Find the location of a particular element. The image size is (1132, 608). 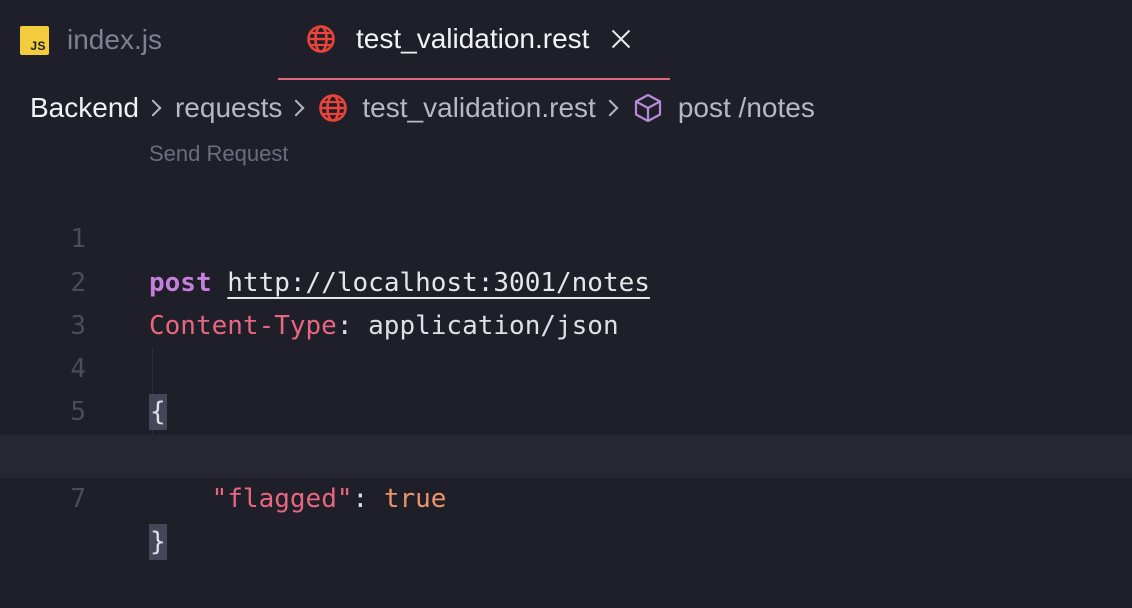

line-content: "flagged": true is located at coordinates (298, 499).